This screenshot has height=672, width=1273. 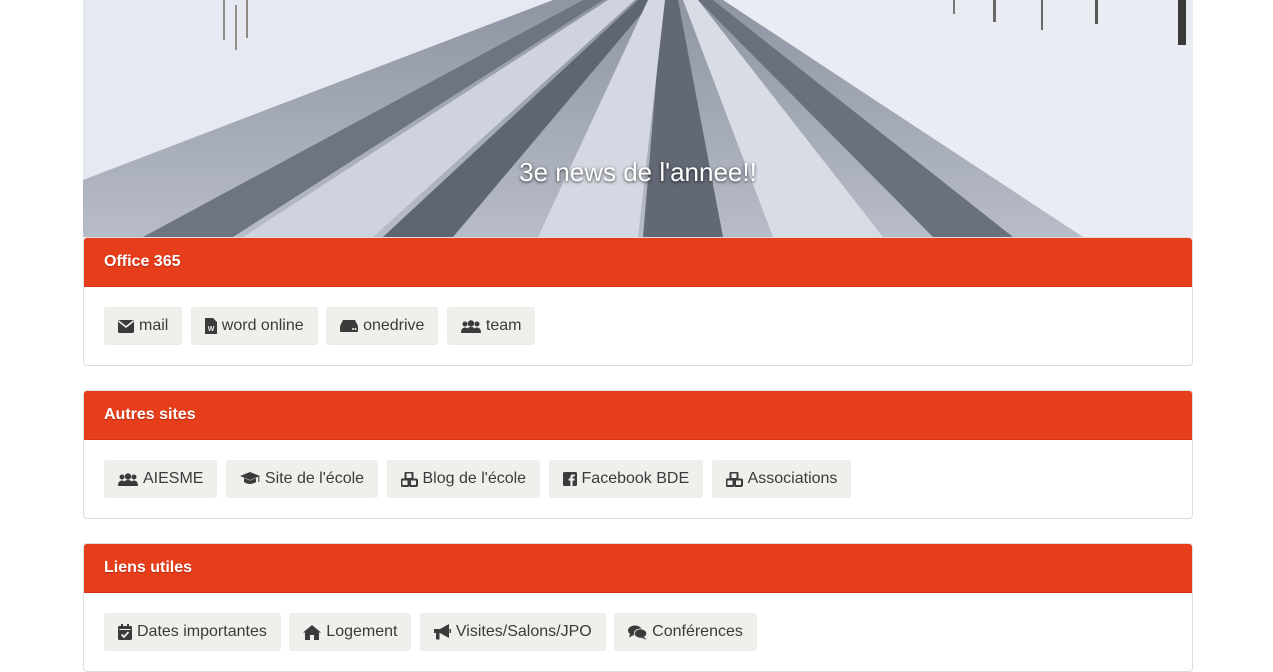 What do you see at coordinates (474, 478) in the screenshot?
I see `button-label: Blog de l'école` at bounding box center [474, 478].